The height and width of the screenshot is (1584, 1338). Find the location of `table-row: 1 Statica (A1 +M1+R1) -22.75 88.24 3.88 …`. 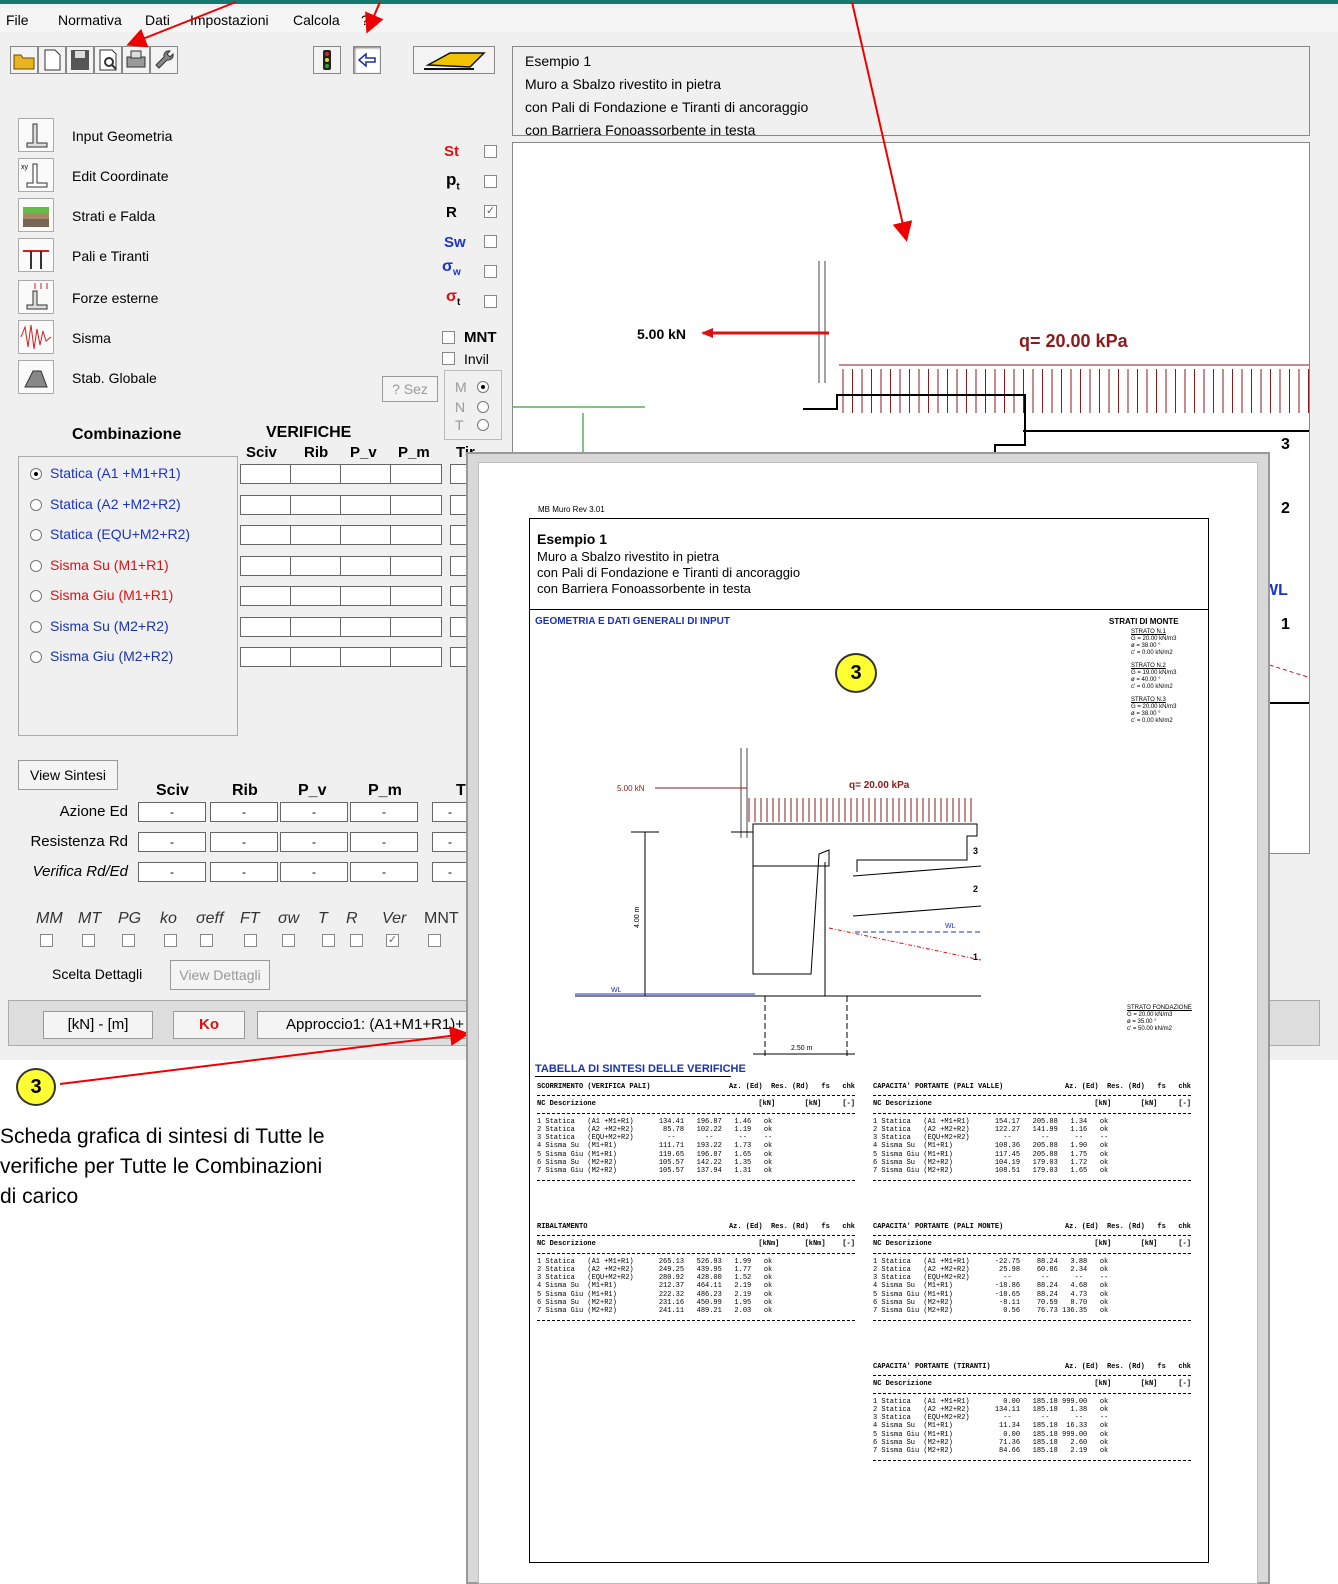

table-row: 1 Statica (A1 +M1+R1) -22.75 88.24 3.88 … is located at coordinates (991, 1261).